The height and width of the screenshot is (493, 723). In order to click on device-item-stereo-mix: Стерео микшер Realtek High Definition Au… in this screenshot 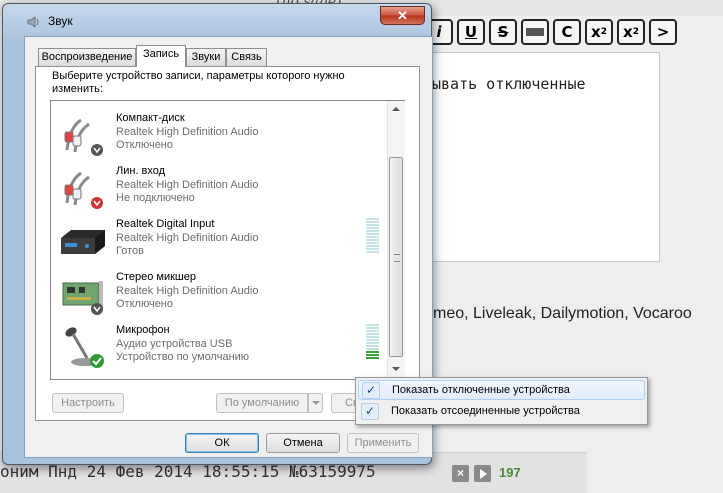, I will do `click(216, 293)`.